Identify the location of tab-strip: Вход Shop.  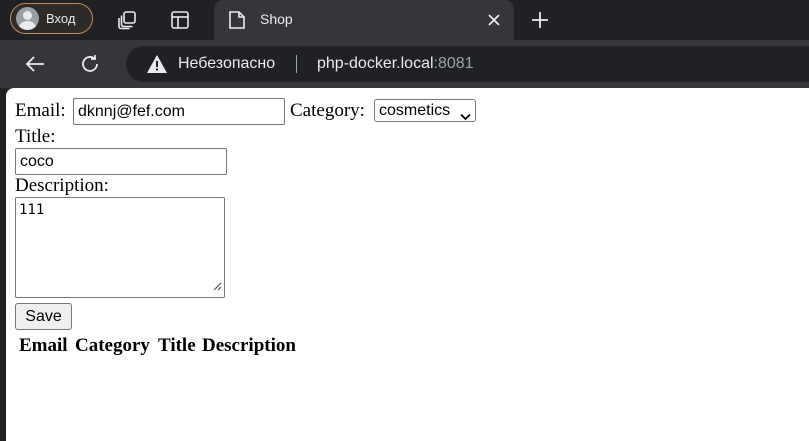
(404, 20).